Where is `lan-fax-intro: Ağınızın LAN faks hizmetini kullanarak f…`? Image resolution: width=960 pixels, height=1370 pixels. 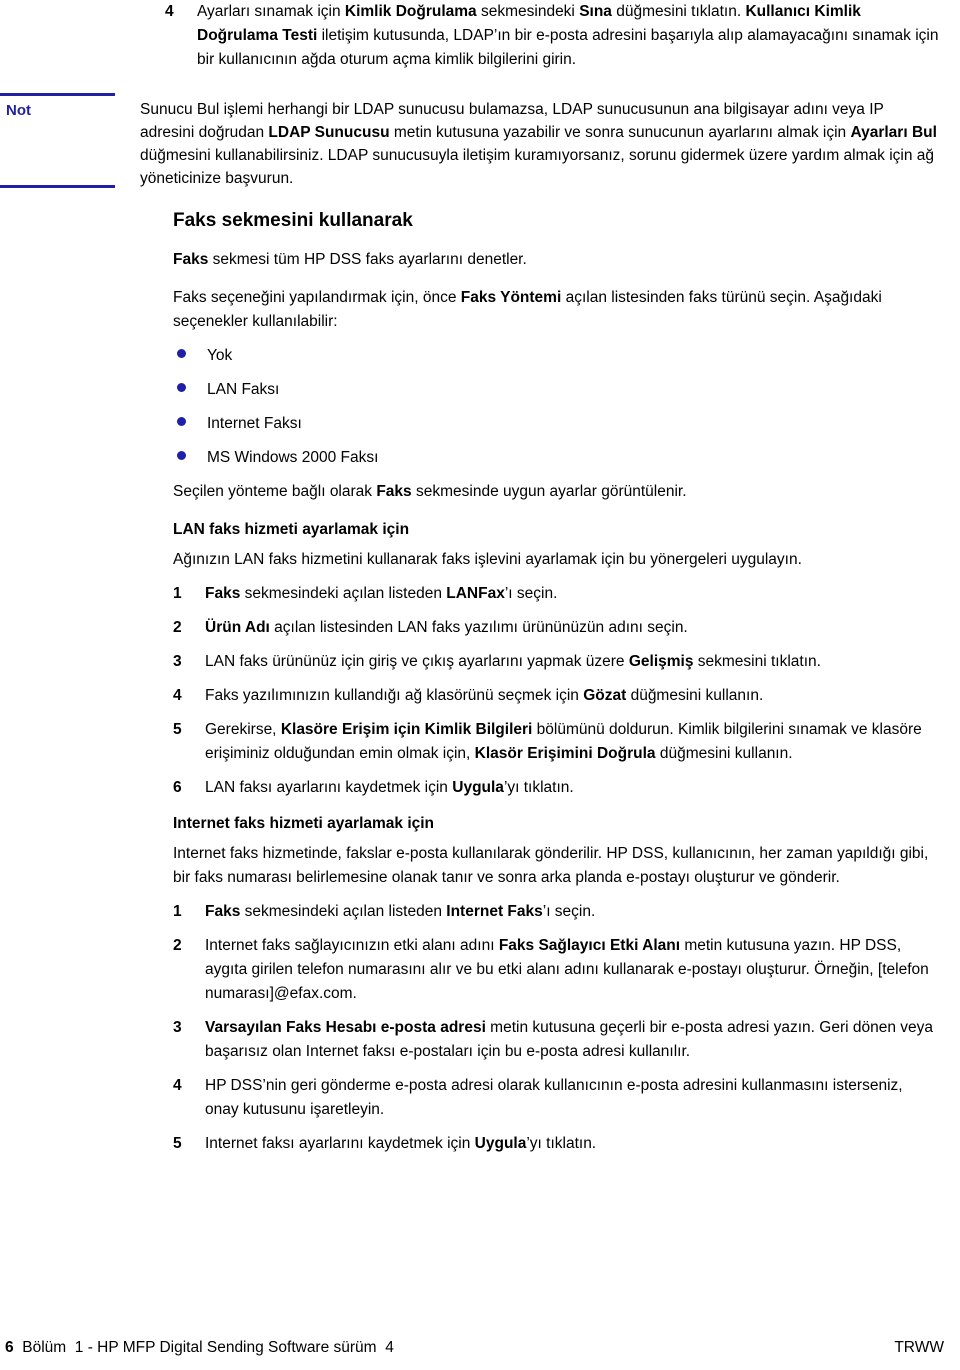 lan-fax-intro: Ağınızın LAN faks hizmetini kullanarak f… is located at coordinates (487, 559).